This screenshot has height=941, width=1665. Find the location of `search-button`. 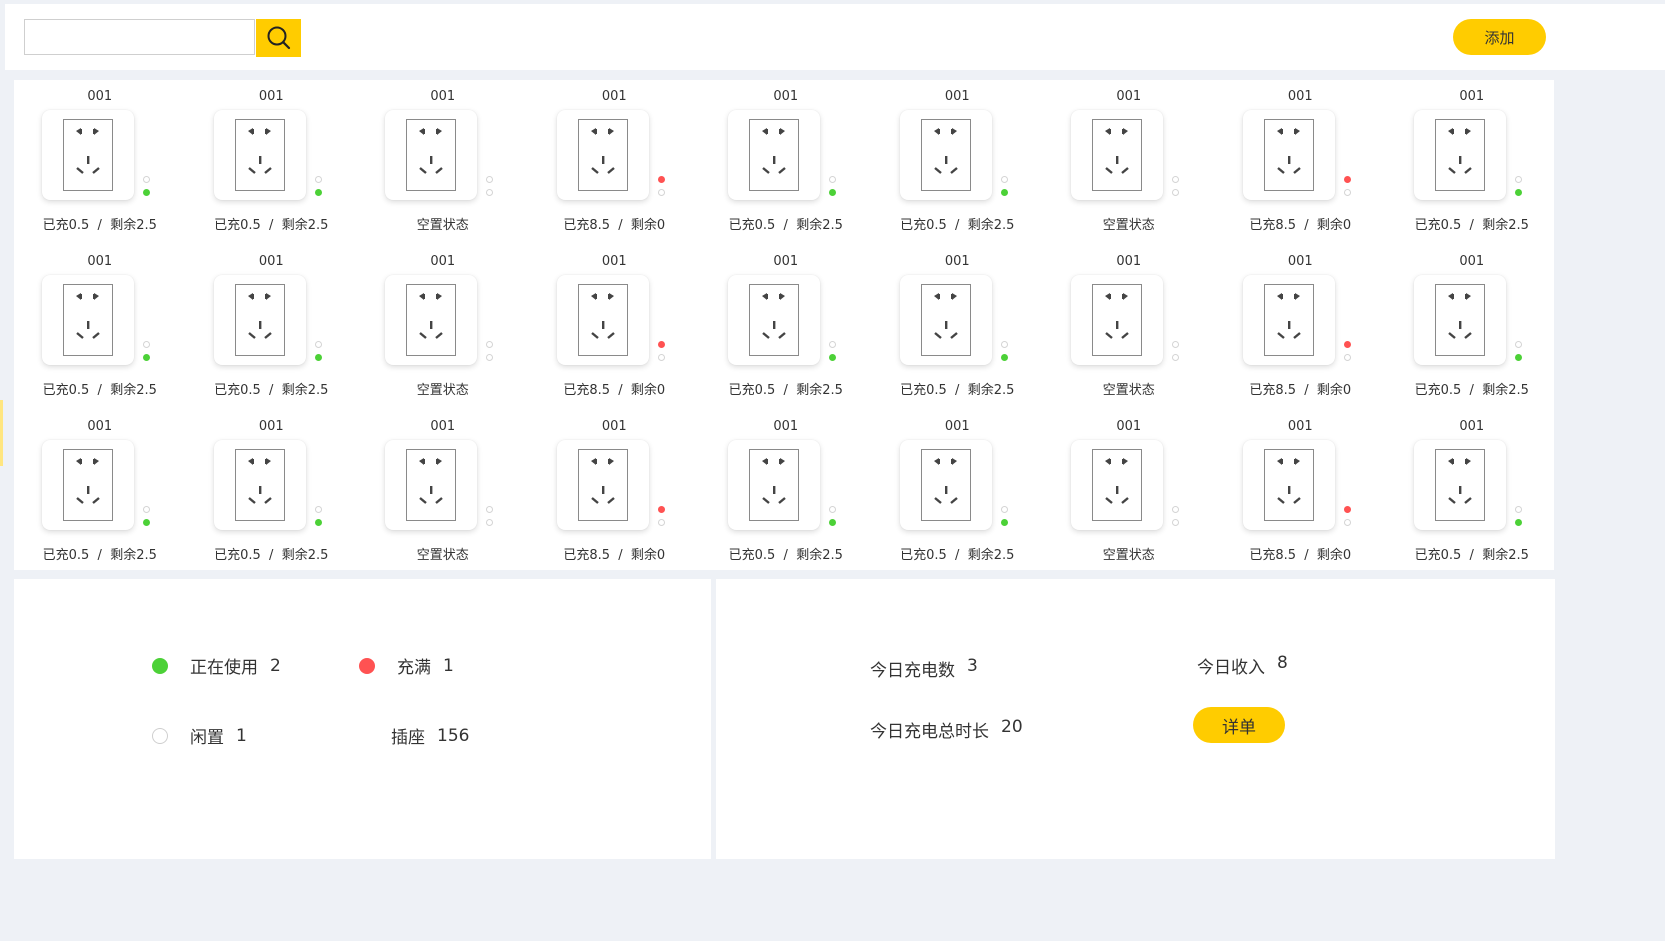

search-button is located at coordinates (278, 38).